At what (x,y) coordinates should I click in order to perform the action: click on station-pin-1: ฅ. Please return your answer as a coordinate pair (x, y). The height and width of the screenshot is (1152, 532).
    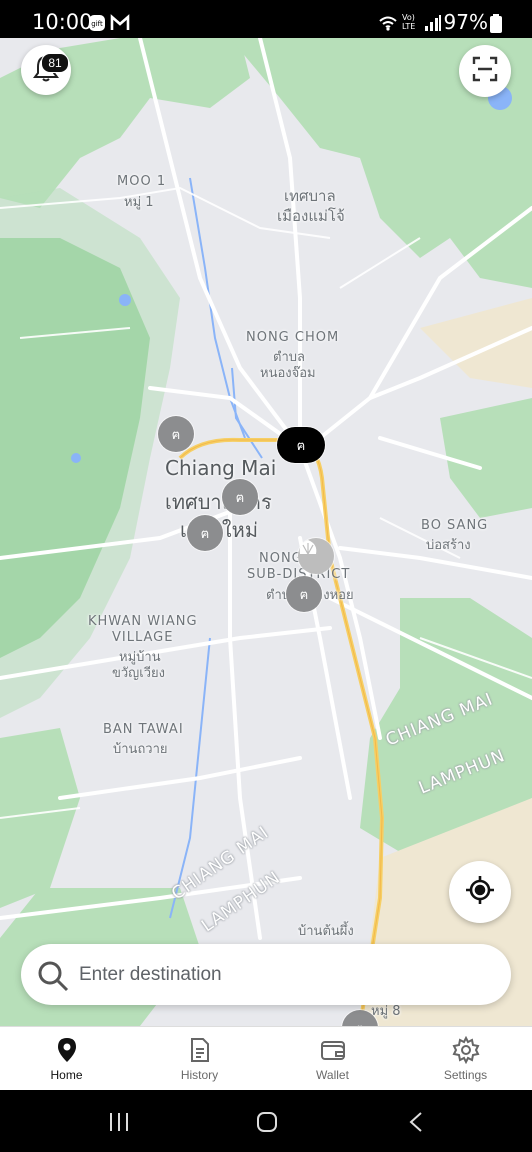
    Looking at the image, I should click on (176, 434).